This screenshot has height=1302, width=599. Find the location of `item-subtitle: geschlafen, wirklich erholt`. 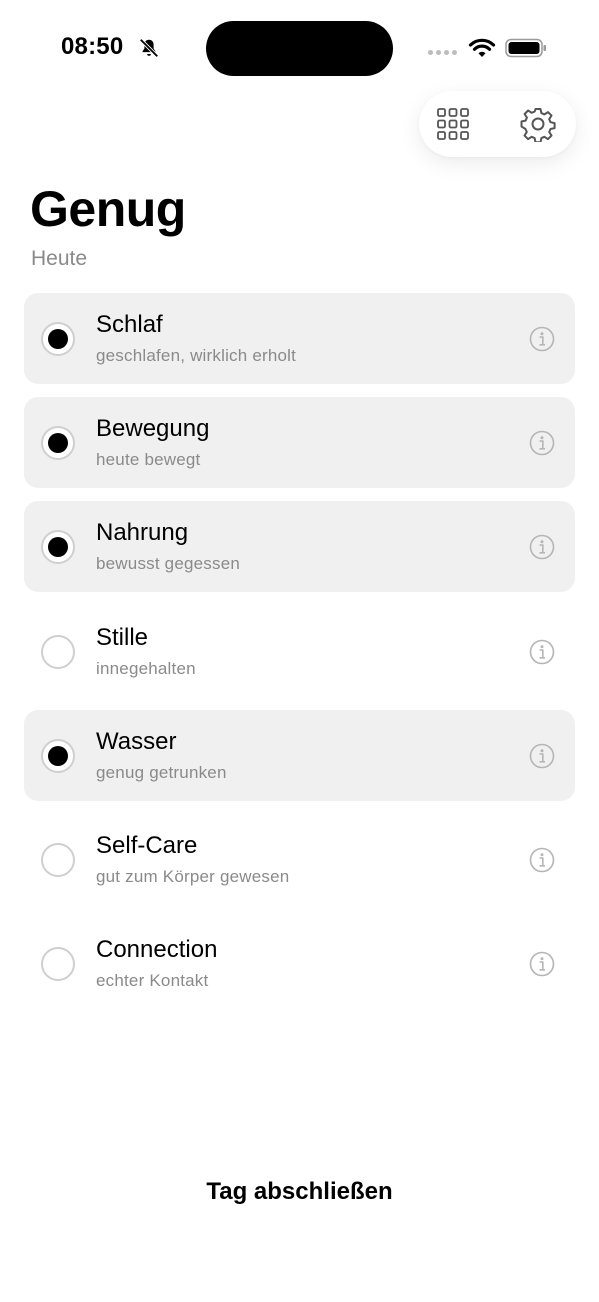

item-subtitle: geschlafen, wirklich erholt is located at coordinates (196, 355).